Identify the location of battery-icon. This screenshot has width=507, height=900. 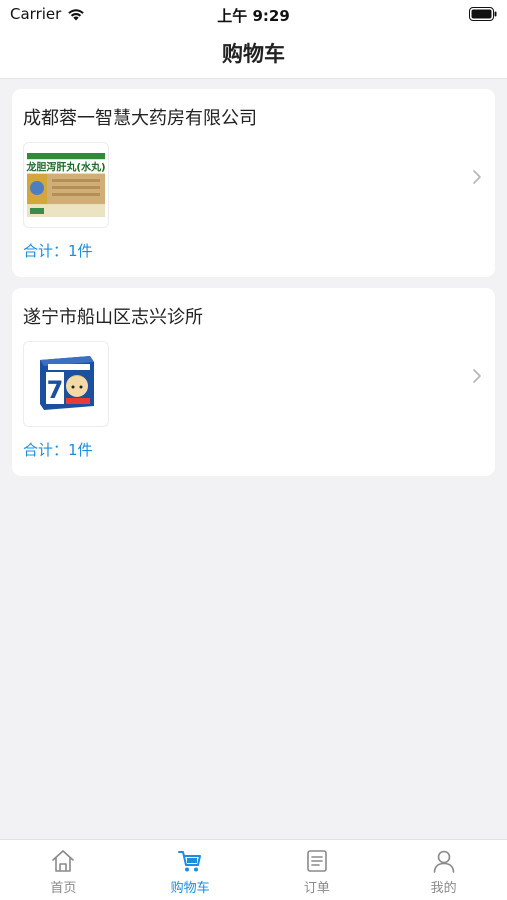
(483, 14).